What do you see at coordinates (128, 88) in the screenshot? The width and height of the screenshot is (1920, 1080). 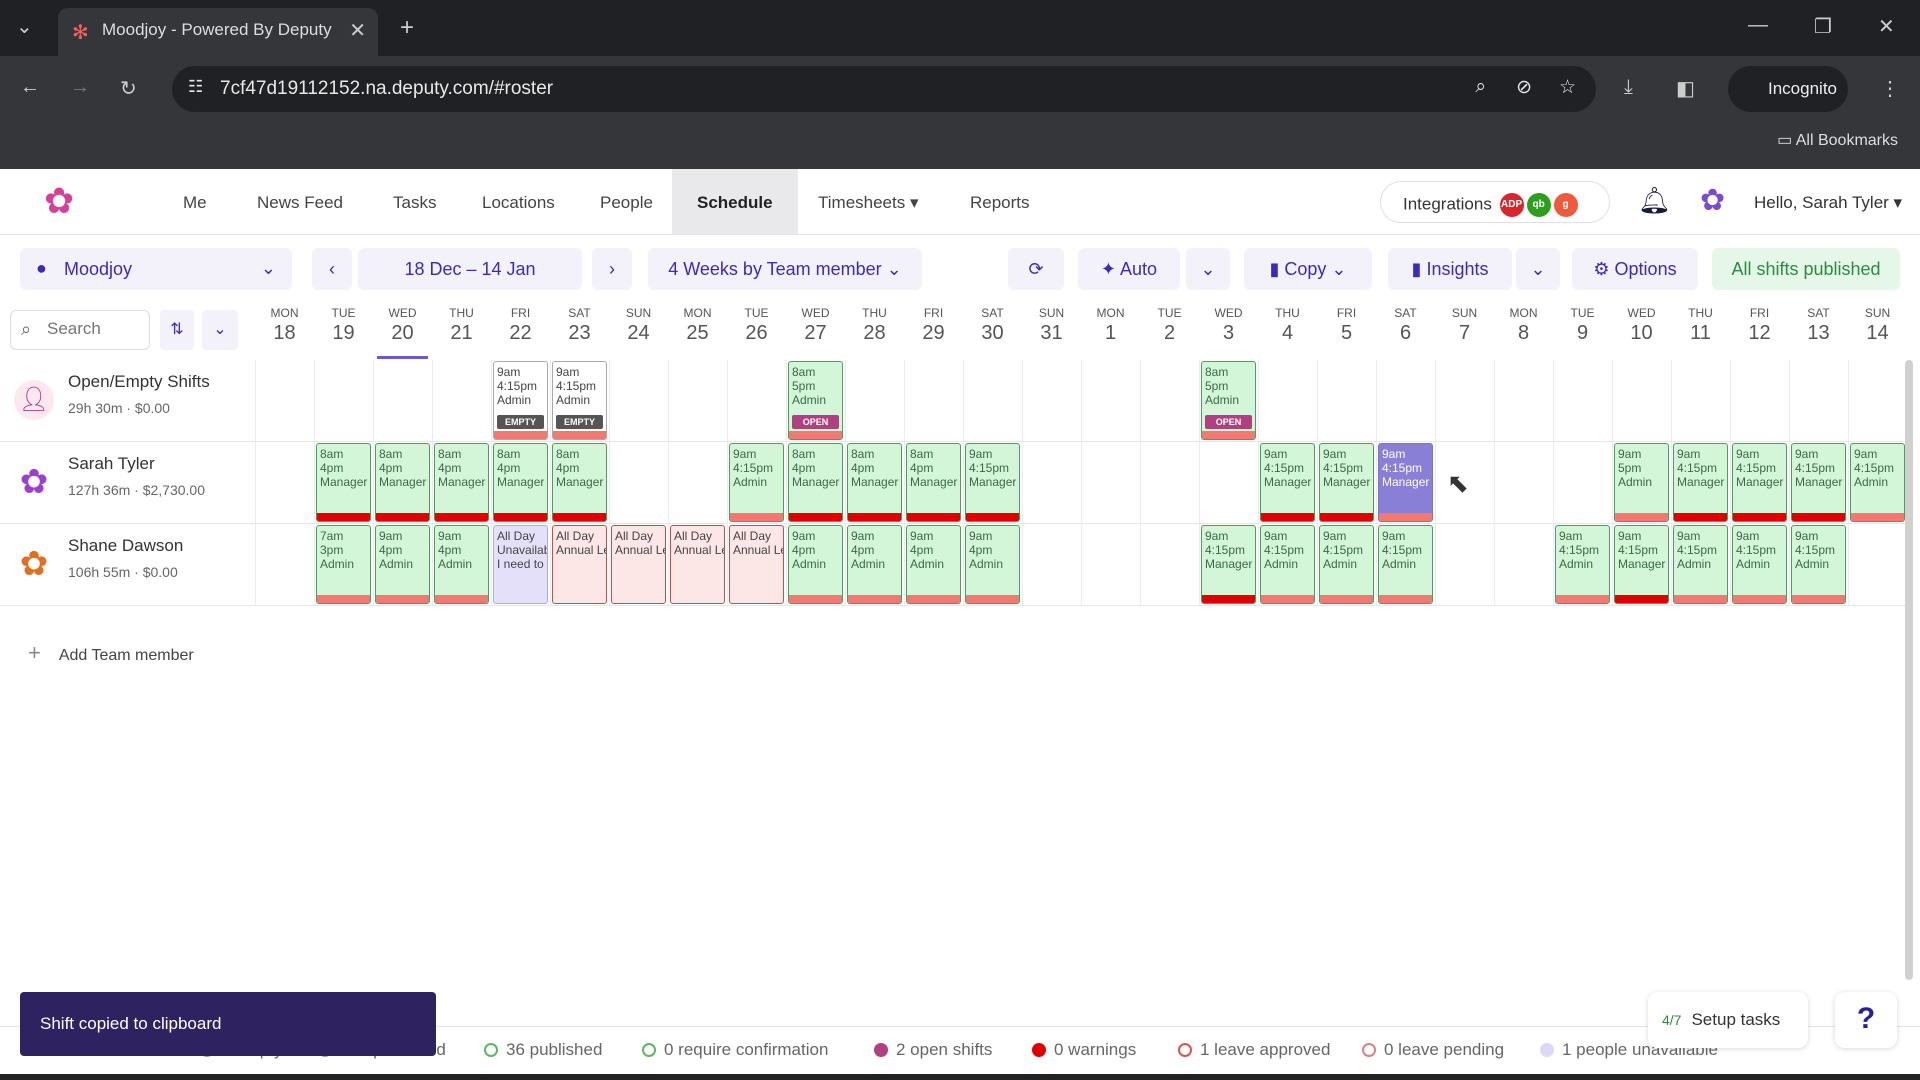 I see `reload-icon: ↻` at bounding box center [128, 88].